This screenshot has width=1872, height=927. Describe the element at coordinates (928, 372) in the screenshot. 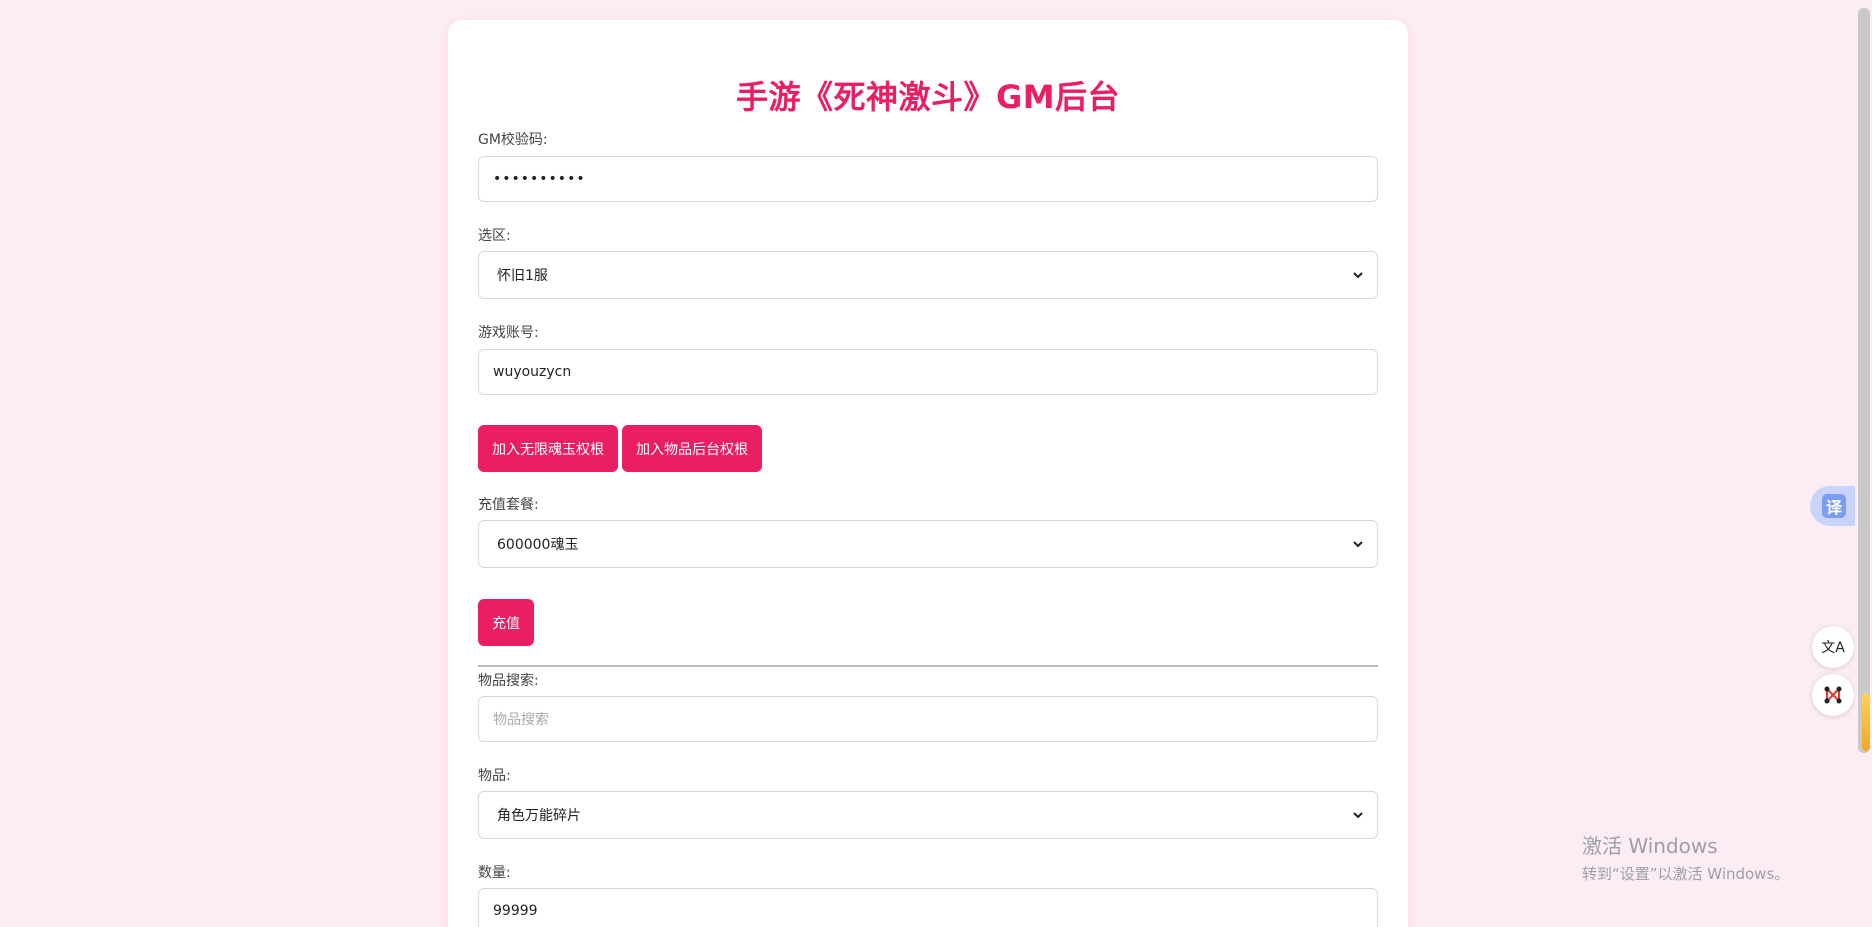

I see `account-input: wuyouzycn` at that location.